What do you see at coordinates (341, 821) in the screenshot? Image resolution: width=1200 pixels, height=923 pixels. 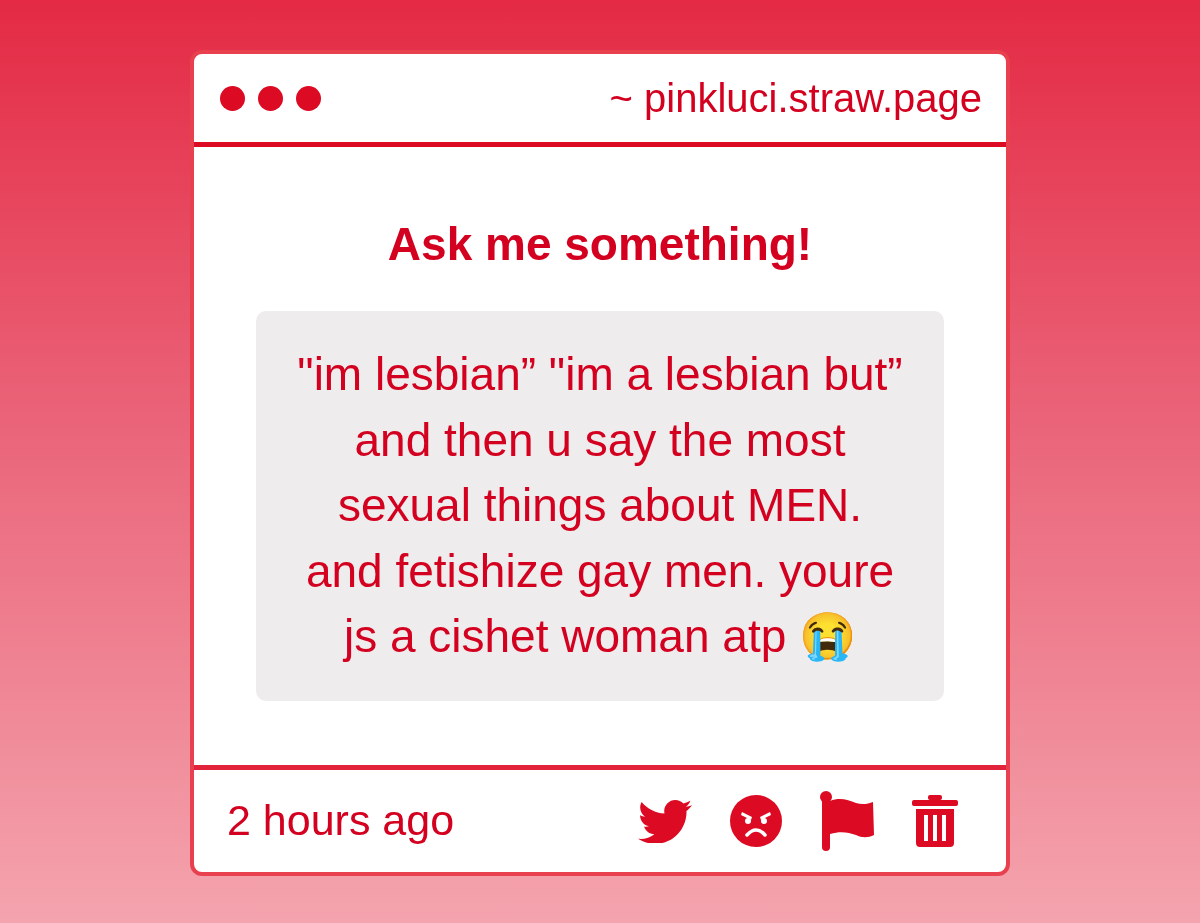 I see `time-ago: 2 hours ago` at bounding box center [341, 821].